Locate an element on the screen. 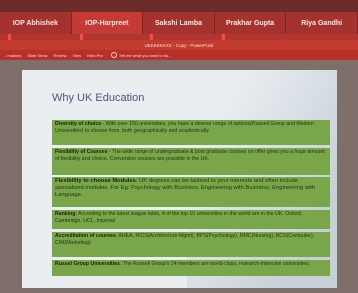 The height and width of the screenshot is (293, 358). participant-tab: Prakhar Gupta is located at coordinates (250, 23).